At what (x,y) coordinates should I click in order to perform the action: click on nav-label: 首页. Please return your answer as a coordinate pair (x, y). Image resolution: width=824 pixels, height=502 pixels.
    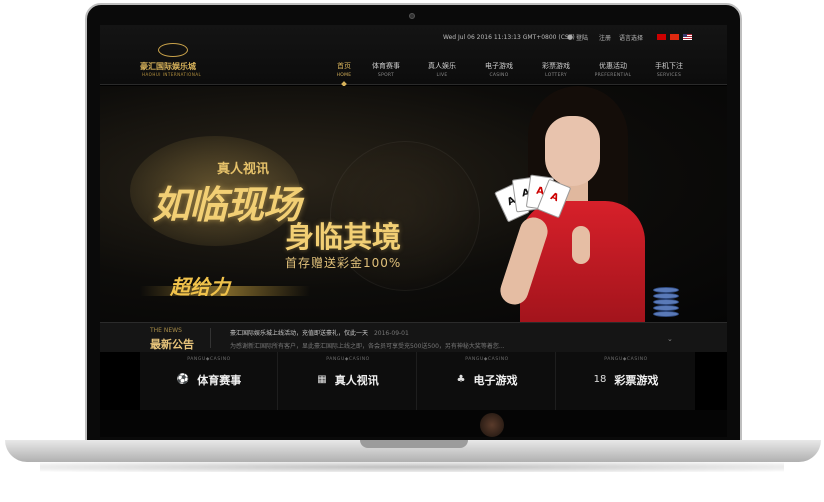
    Looking at the image, I should click on (344, 66).